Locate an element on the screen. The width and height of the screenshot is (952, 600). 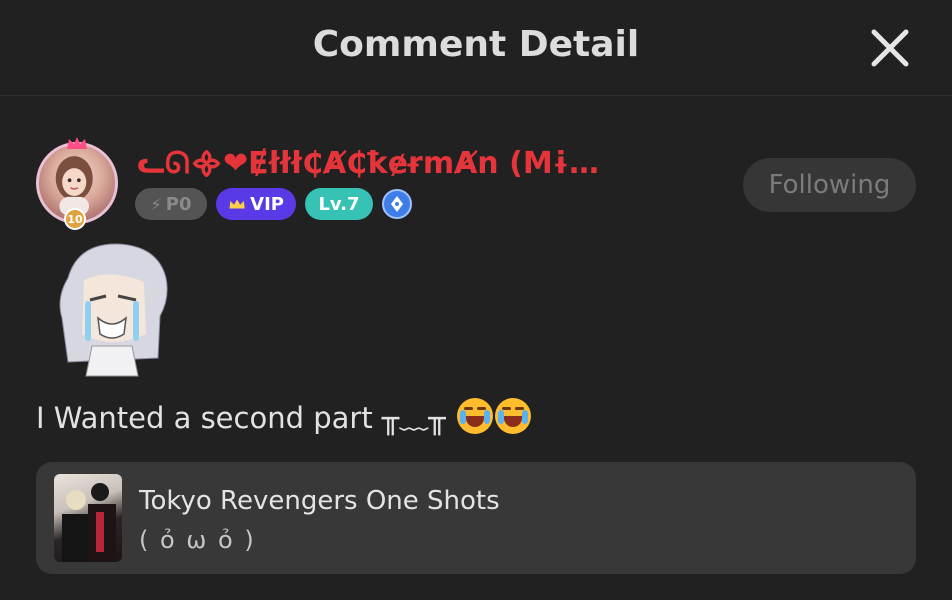
writer-badge is located at coordinates (397, 204).